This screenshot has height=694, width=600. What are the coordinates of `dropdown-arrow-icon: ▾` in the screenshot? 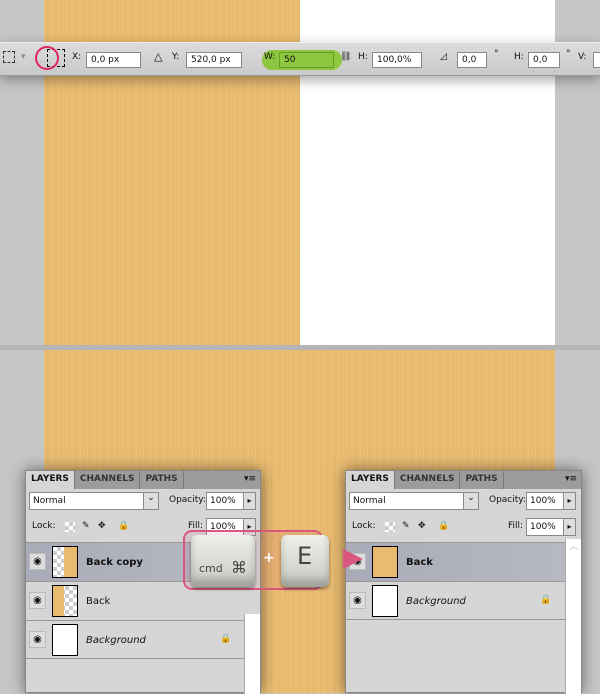 It's located at (23, 57).